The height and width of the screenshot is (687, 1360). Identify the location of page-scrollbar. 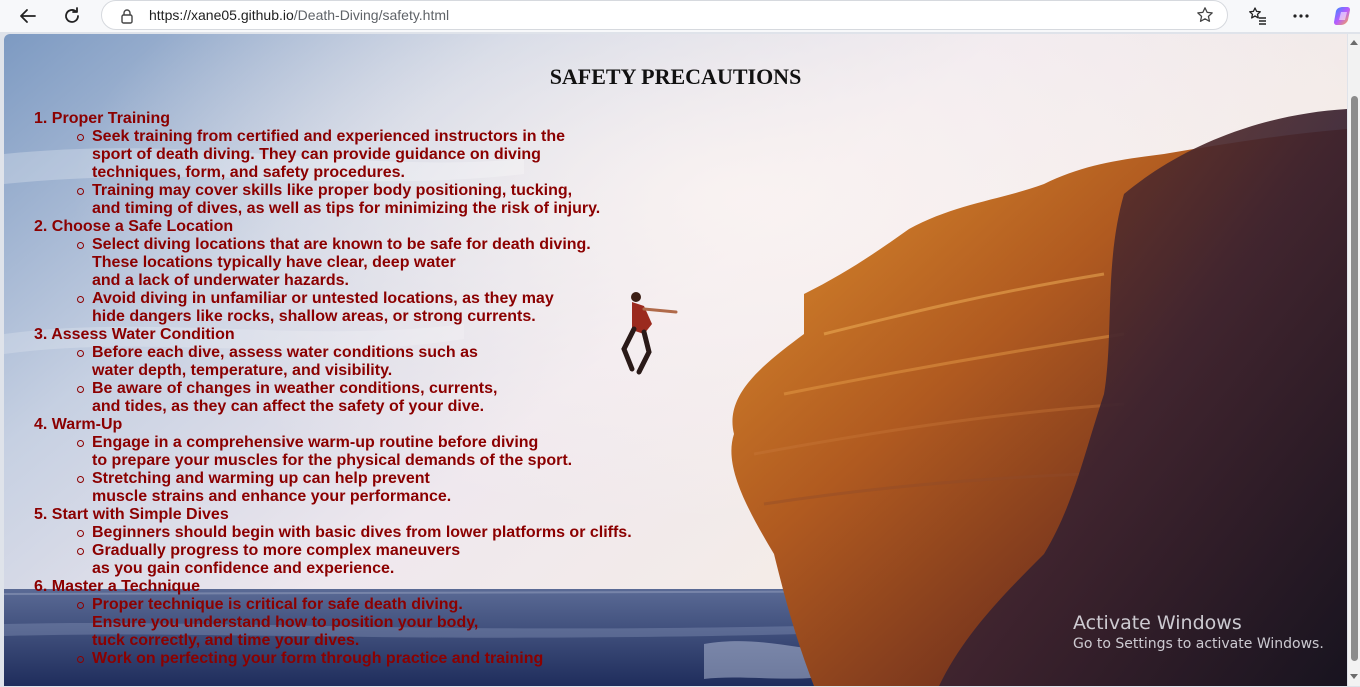
(1354, 360).